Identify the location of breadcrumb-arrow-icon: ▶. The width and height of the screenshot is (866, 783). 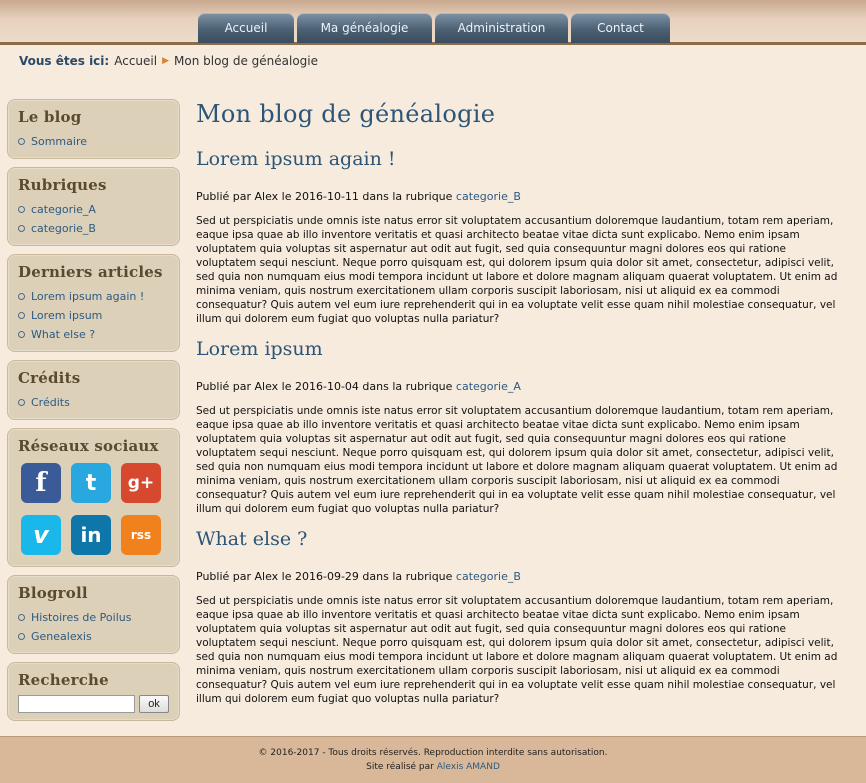
(165, 61).